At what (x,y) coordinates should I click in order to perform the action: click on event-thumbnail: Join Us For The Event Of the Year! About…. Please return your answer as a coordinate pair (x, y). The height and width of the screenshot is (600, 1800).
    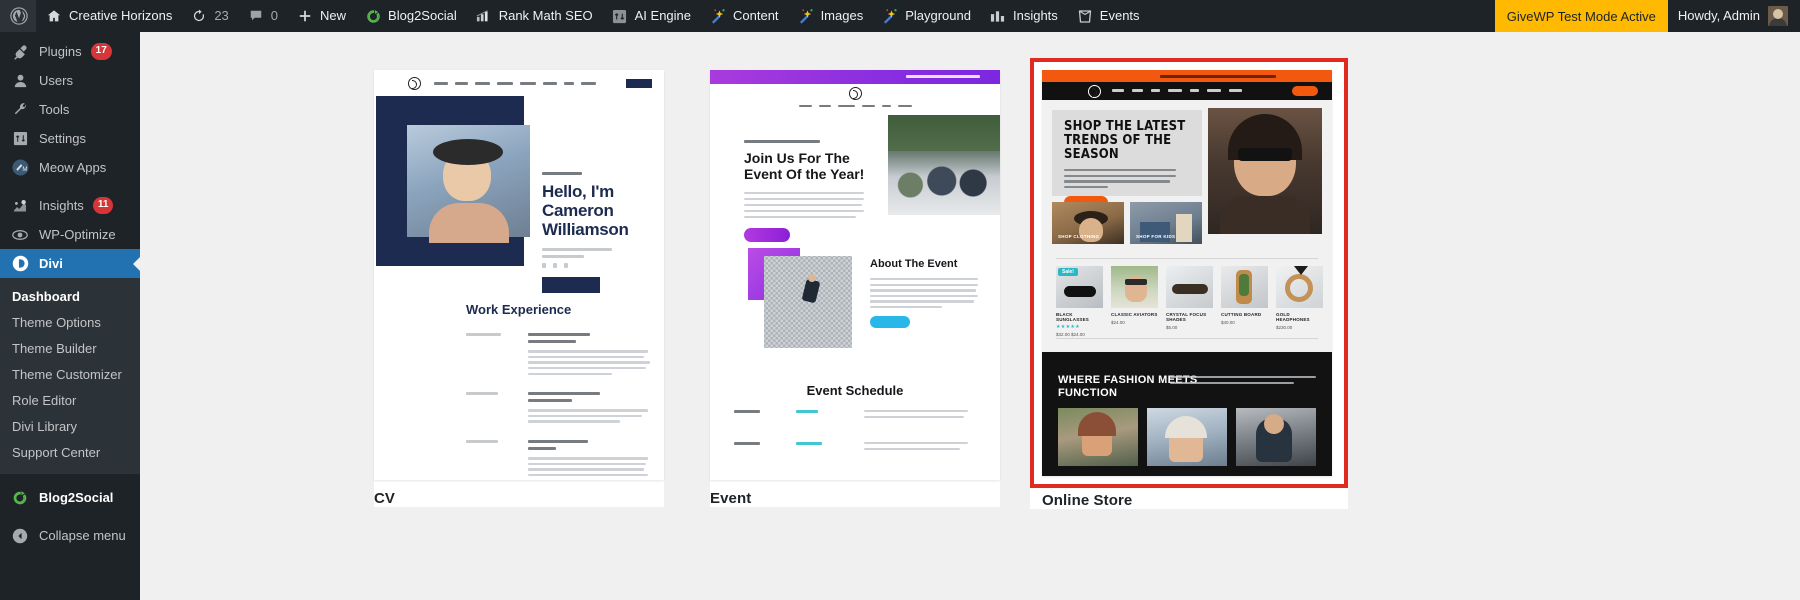
    Looking at the image, I should click on (855, 275).